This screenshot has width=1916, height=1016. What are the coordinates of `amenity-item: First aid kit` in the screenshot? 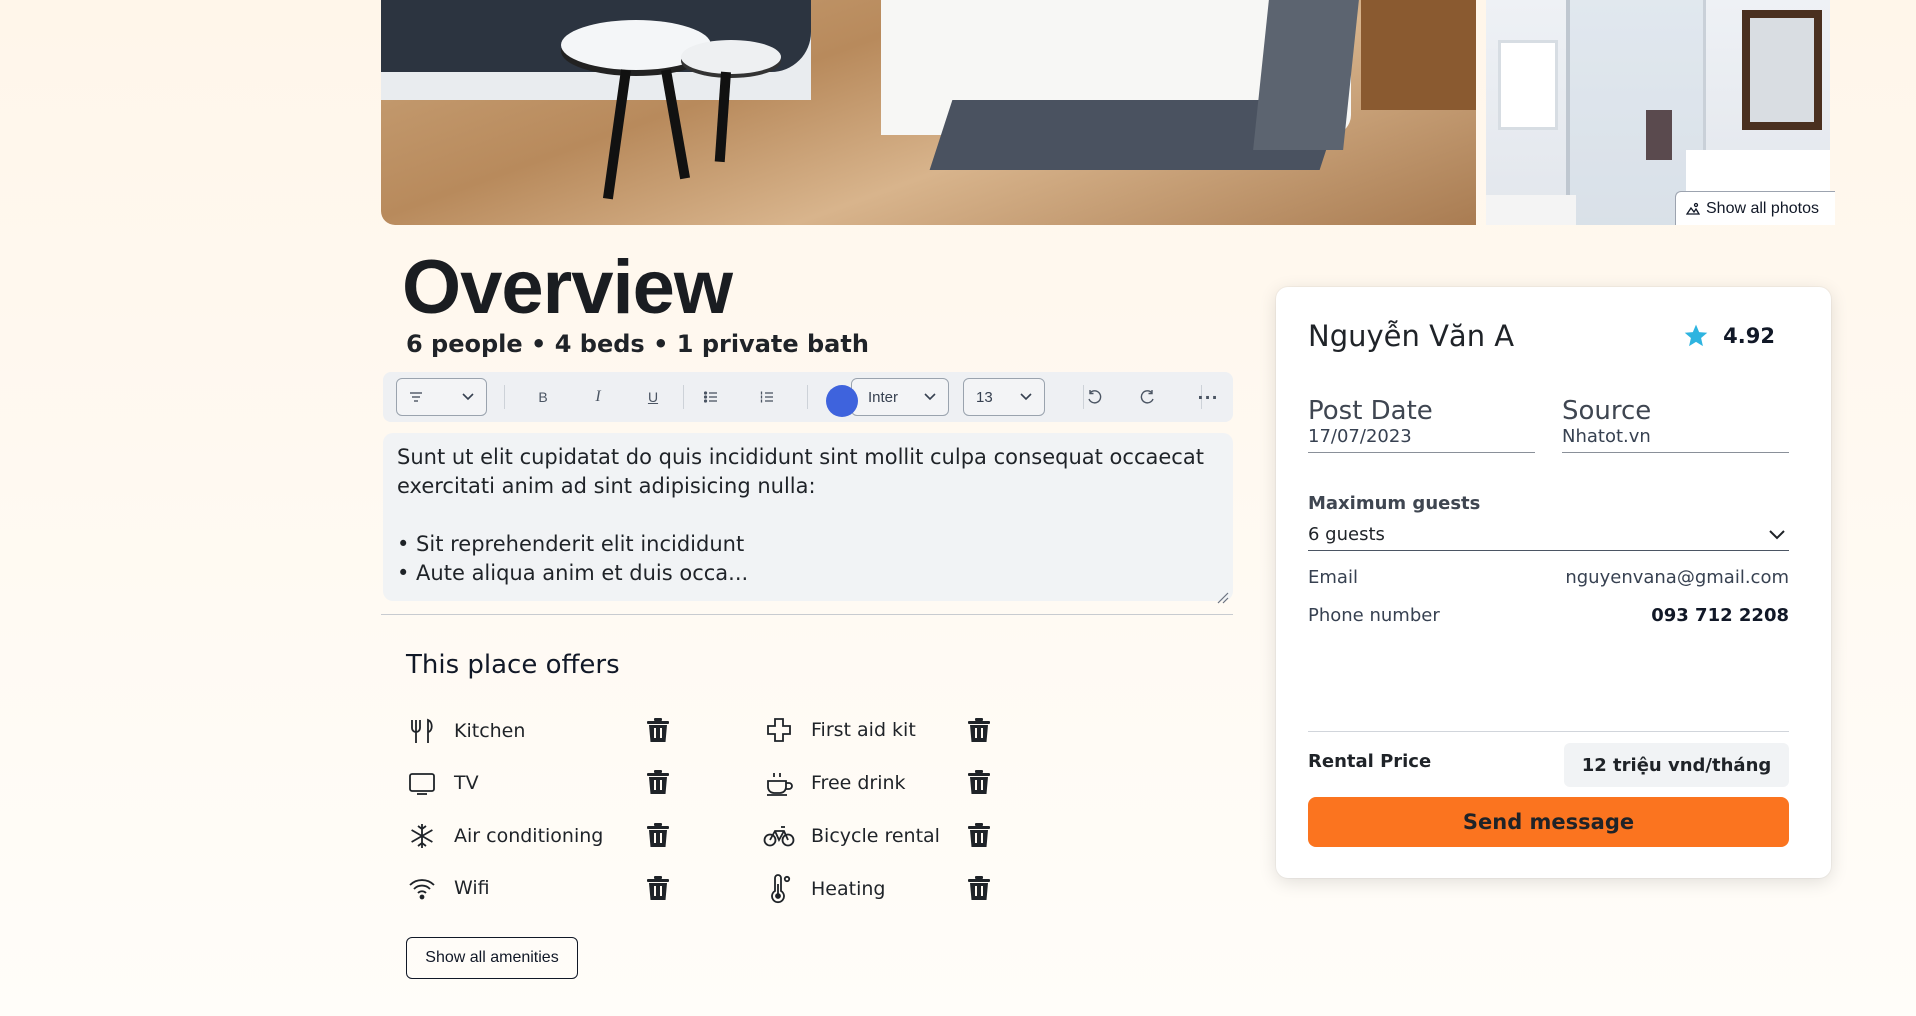 It's located at (839, 730).